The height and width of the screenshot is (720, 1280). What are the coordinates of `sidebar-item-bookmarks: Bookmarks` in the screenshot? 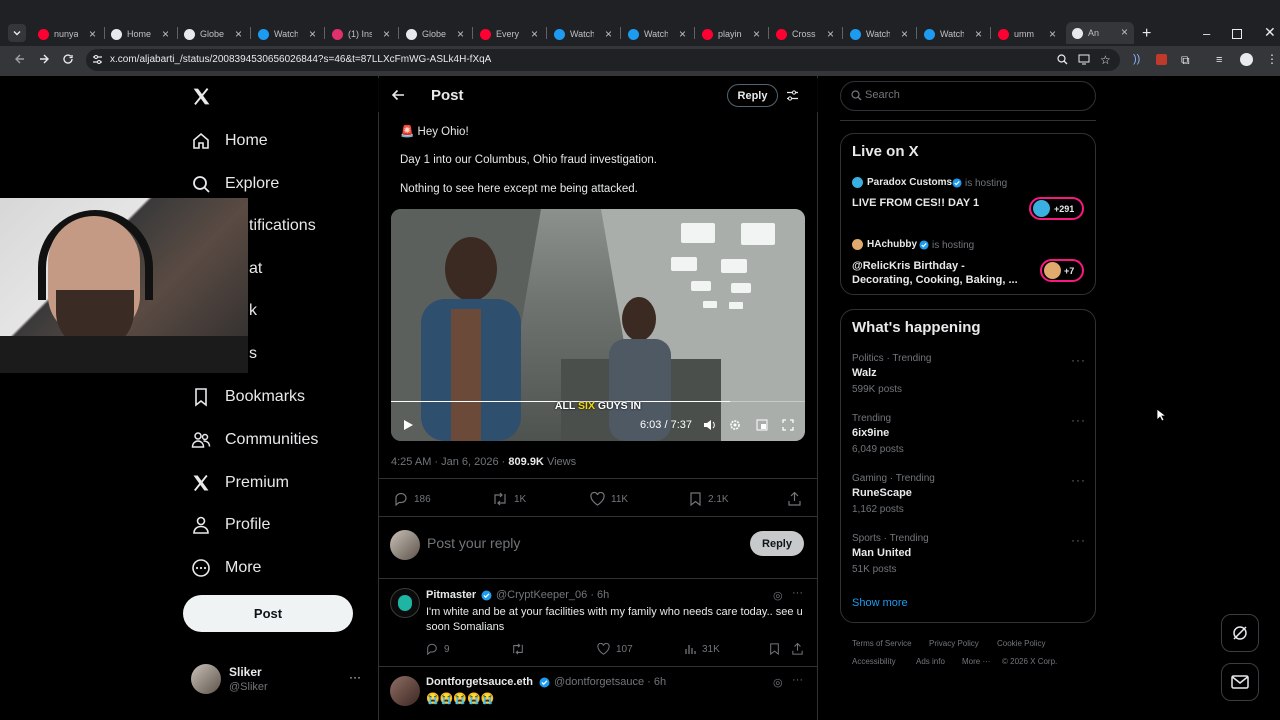 It's located at (248, 397).